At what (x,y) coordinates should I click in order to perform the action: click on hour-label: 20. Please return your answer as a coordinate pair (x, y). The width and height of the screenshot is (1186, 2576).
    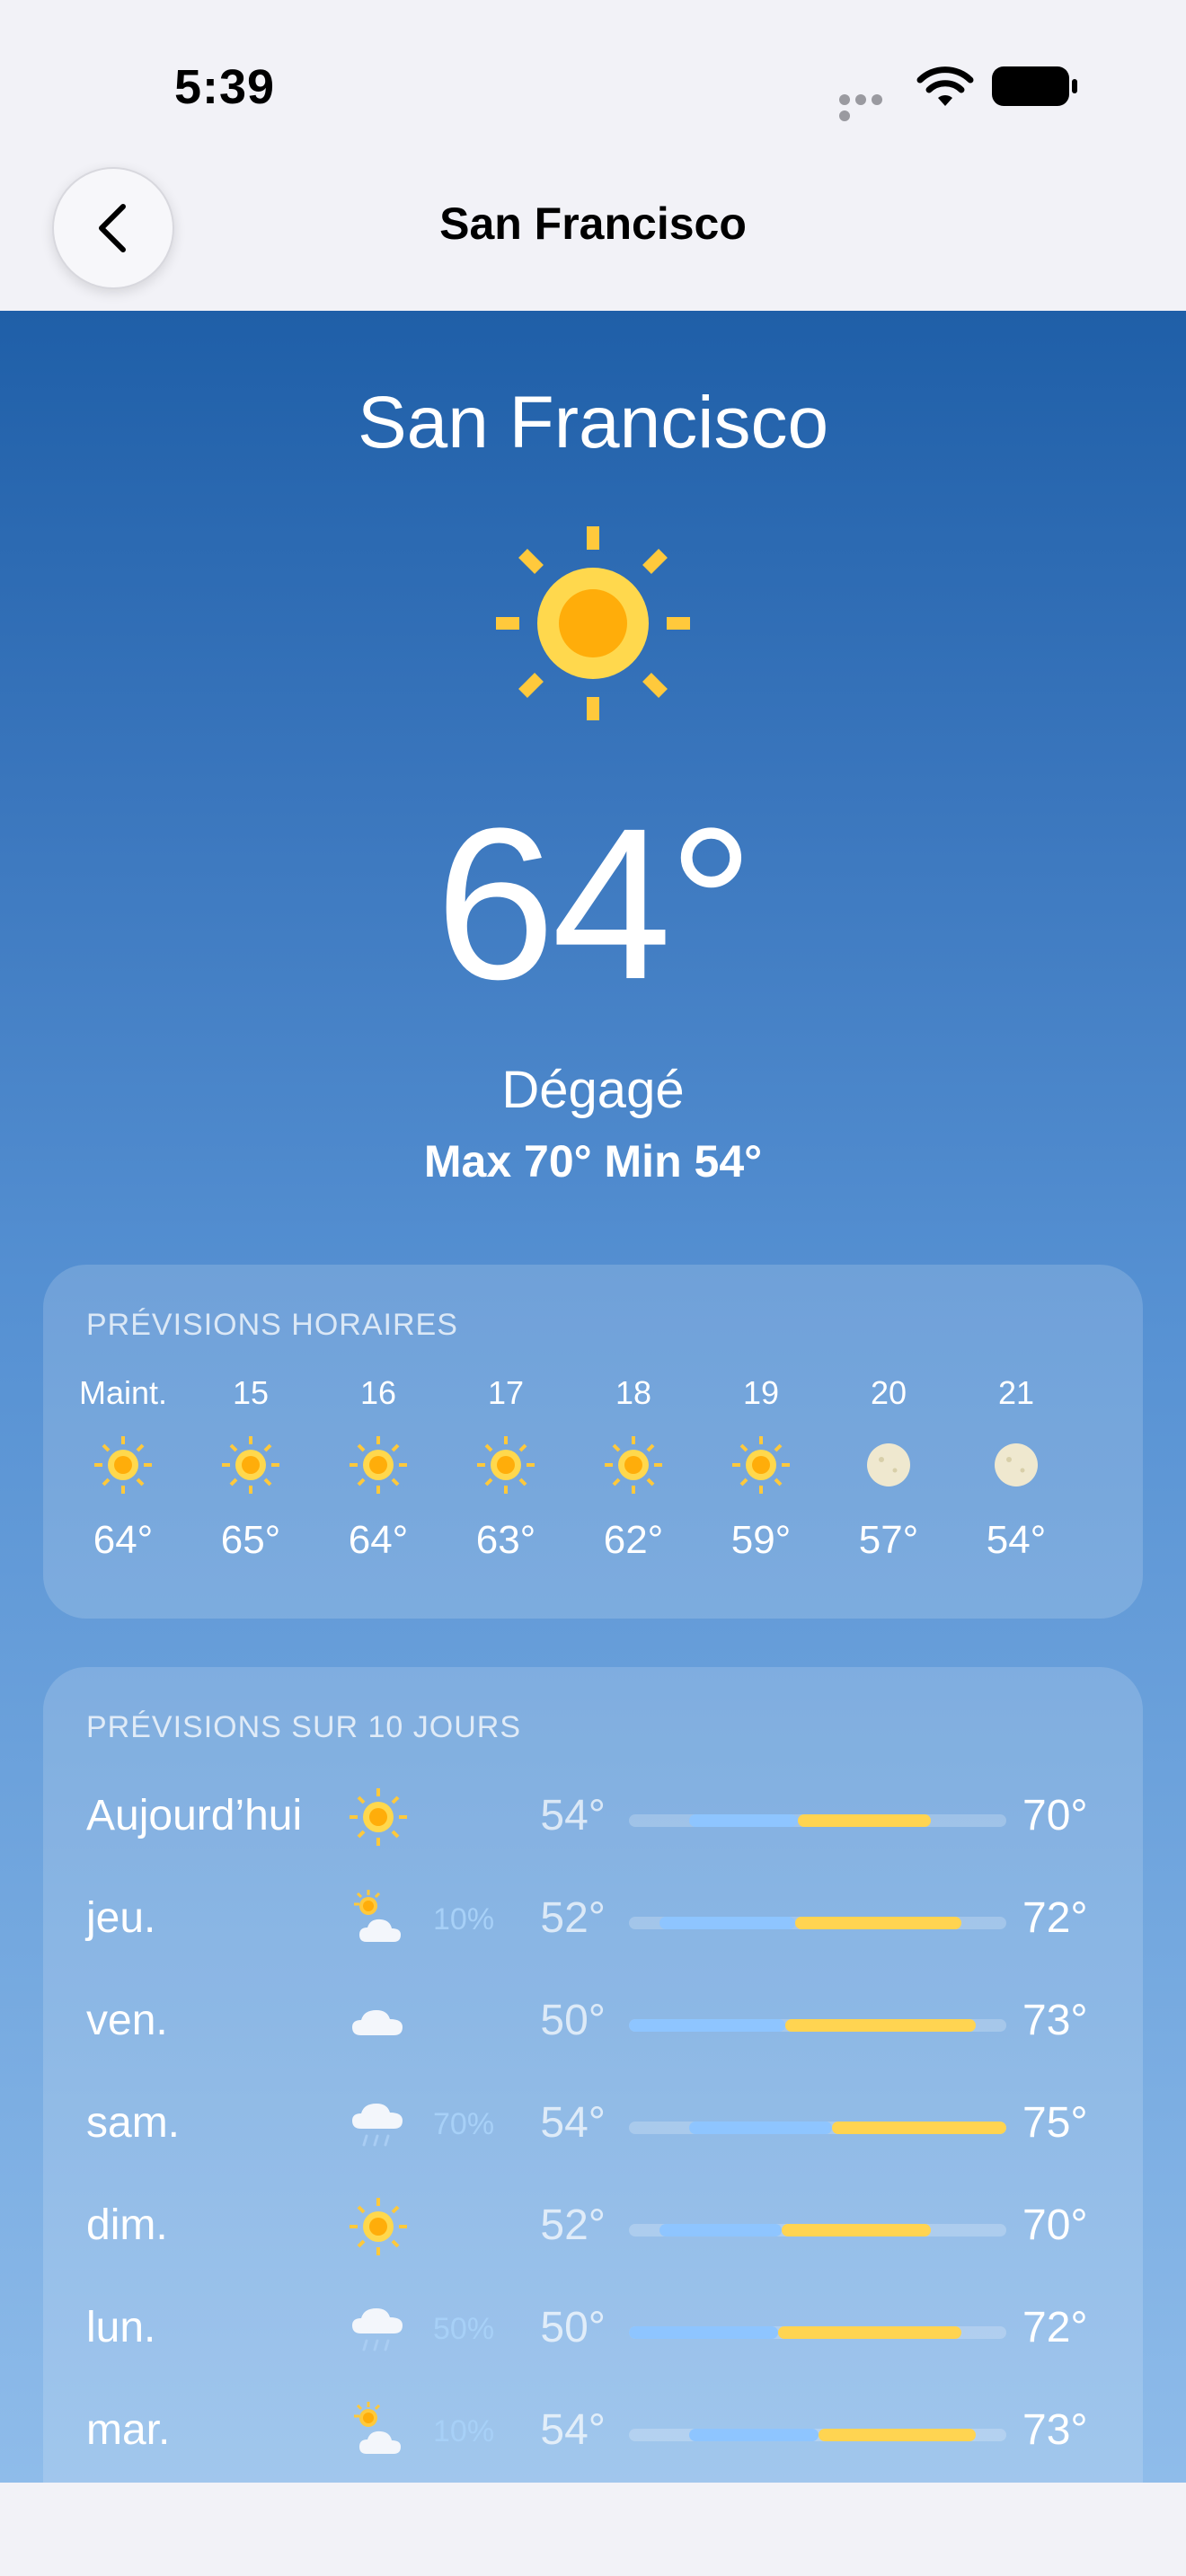
    Looking at the image, I should click on (888, 1392).